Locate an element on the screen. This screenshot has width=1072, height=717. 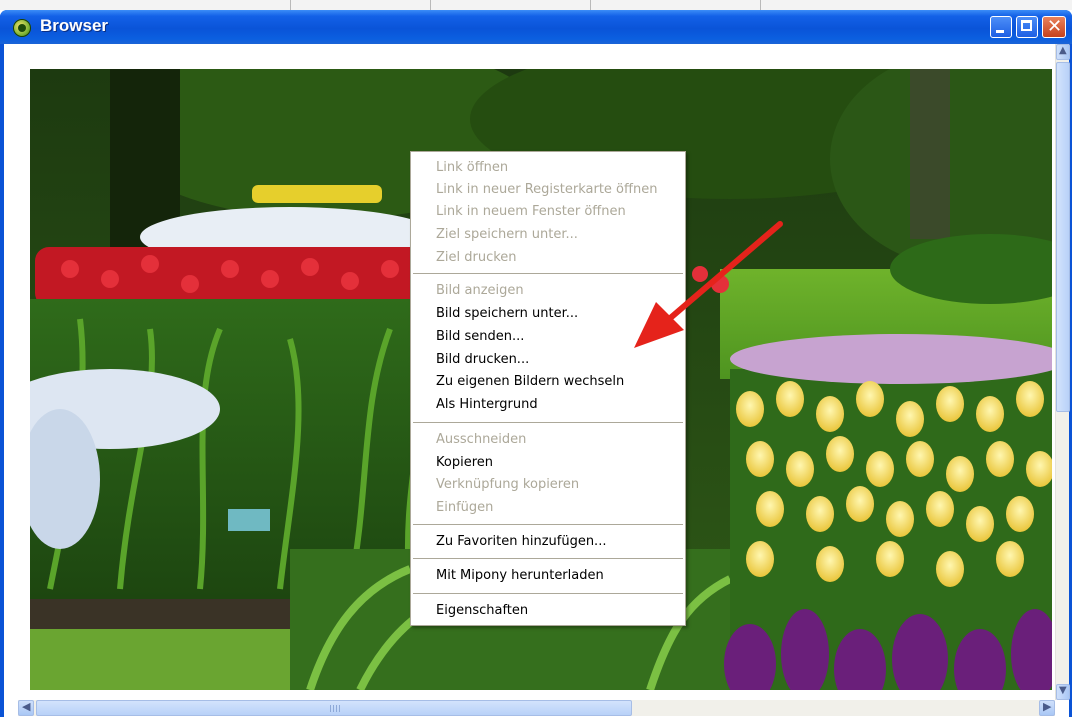
window-title: Browser is located at coordinates (74, 25).